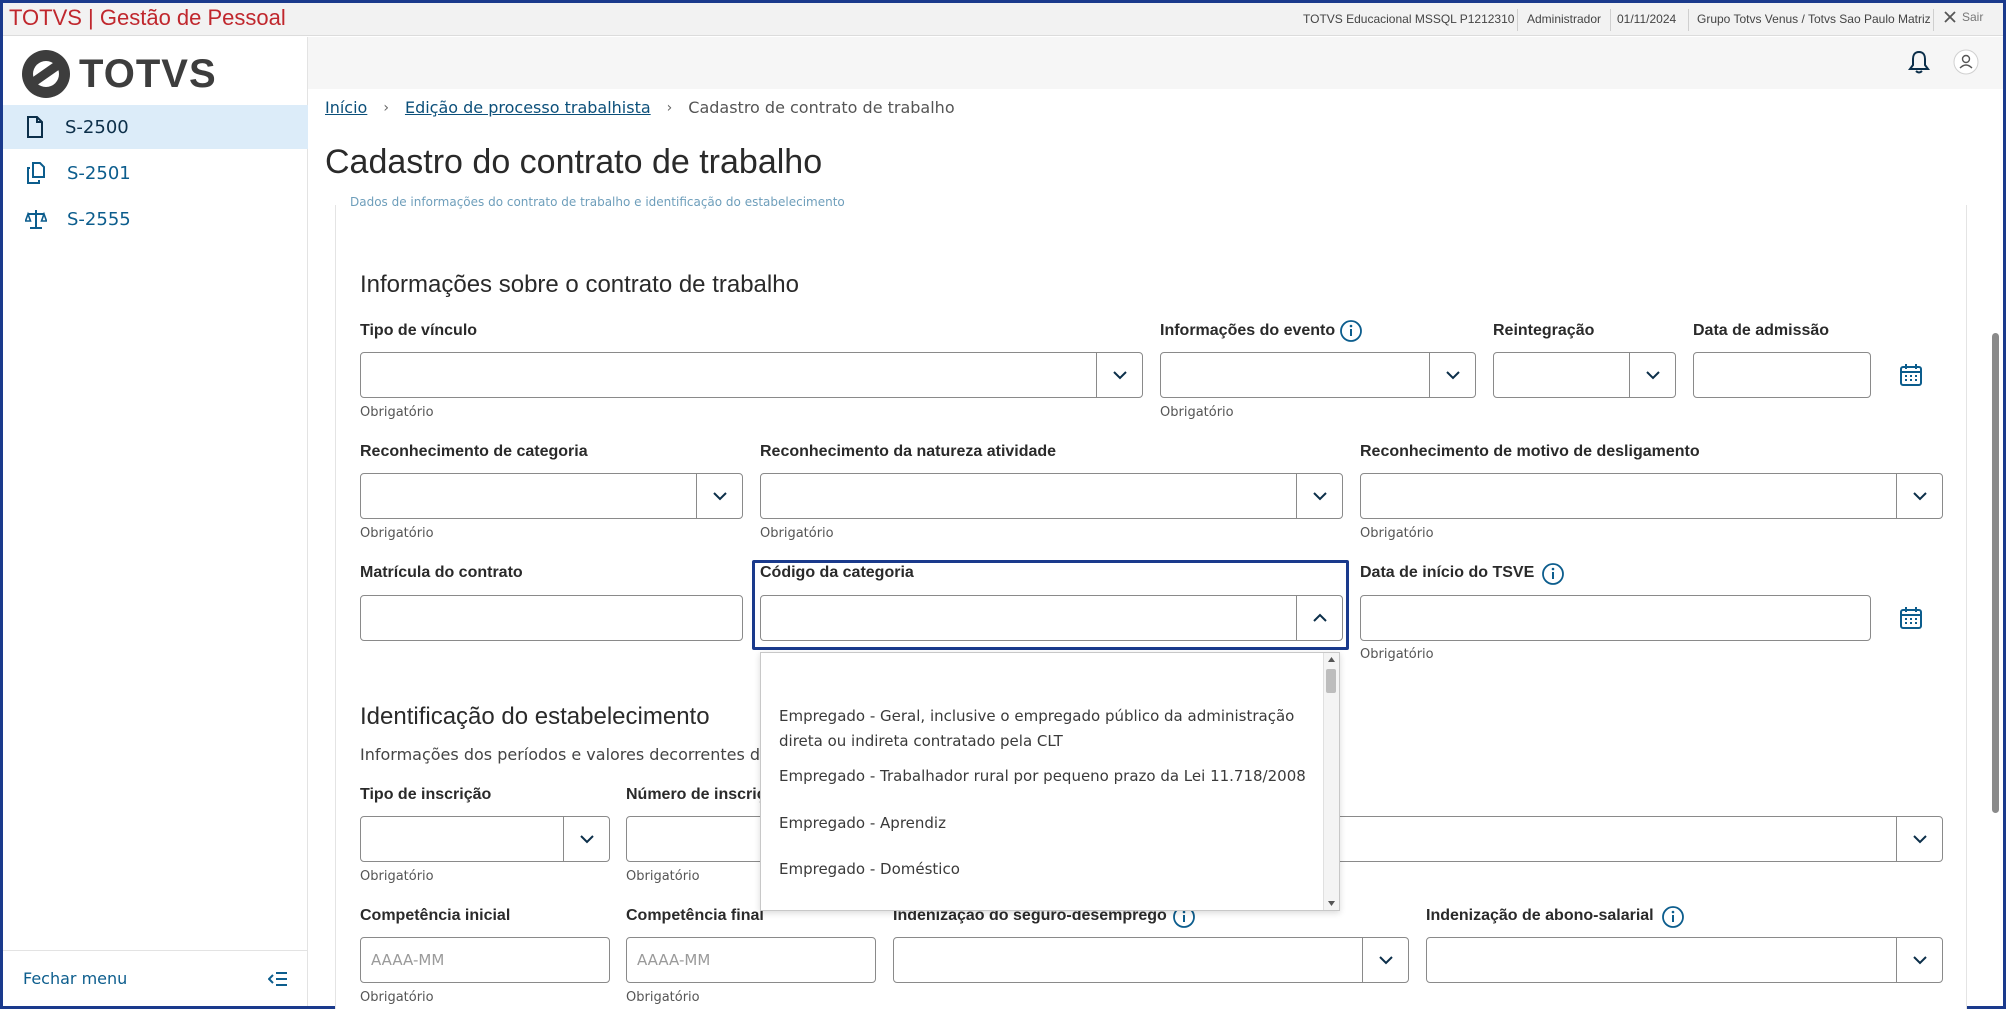 The height and width of the screenshot is (1009, 2006). What do you see at coordinates (1397, 654) in the screenshot?
I see `data-tsve-helper: Obrigatório` at bounding box center [1397, 654].